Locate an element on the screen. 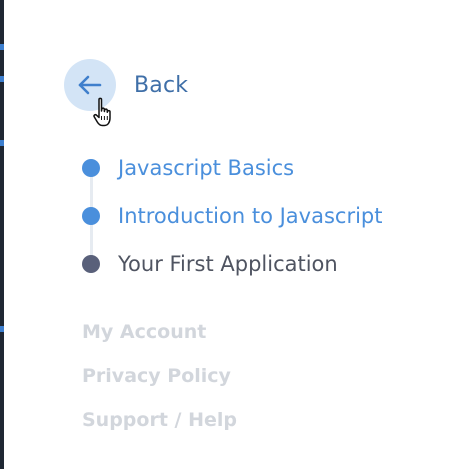 This screenshot has height=469, width=451. my-account-link: My Account is located at coordinates (159, 340).